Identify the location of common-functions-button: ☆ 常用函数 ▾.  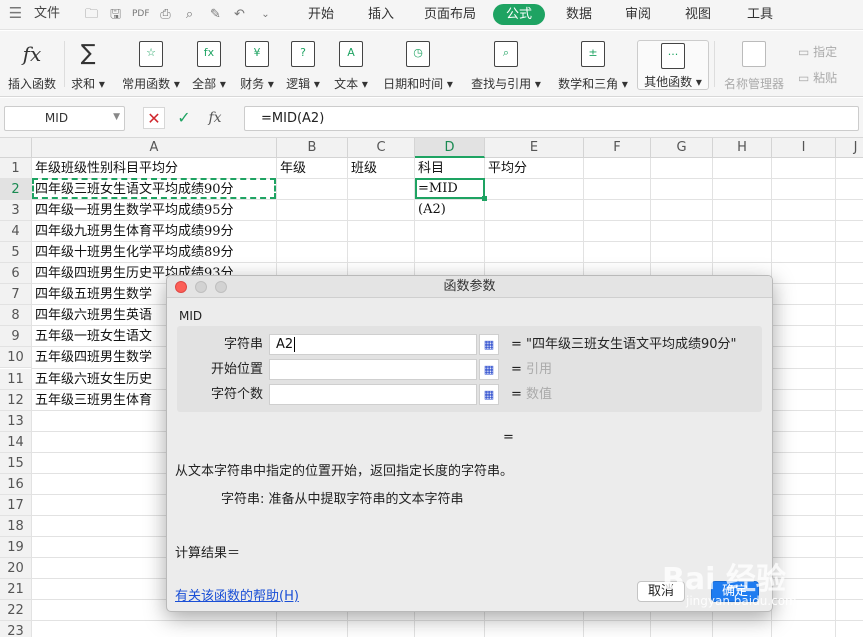
(151, 64).